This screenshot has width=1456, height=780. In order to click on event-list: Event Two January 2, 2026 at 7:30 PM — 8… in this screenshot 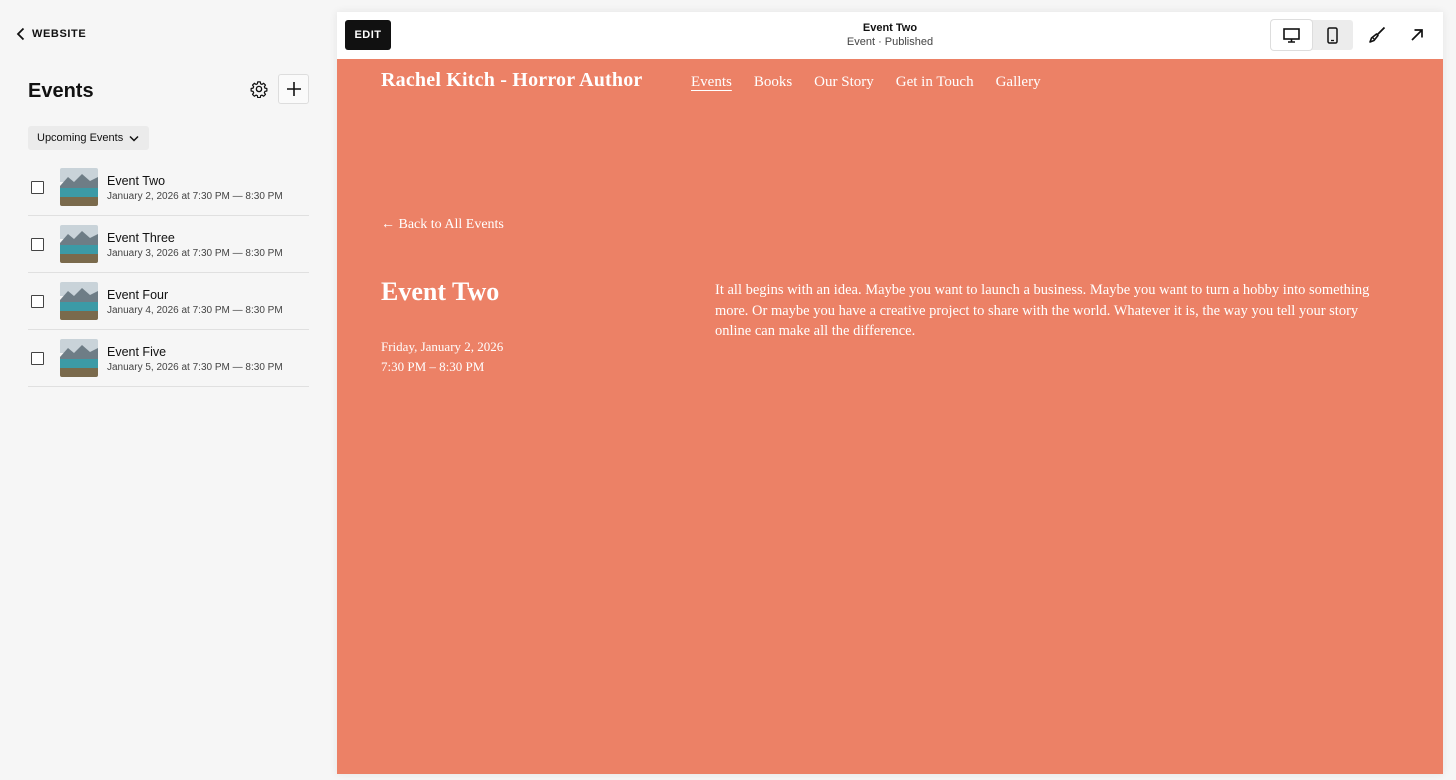, I will do `click(168, 273)`.